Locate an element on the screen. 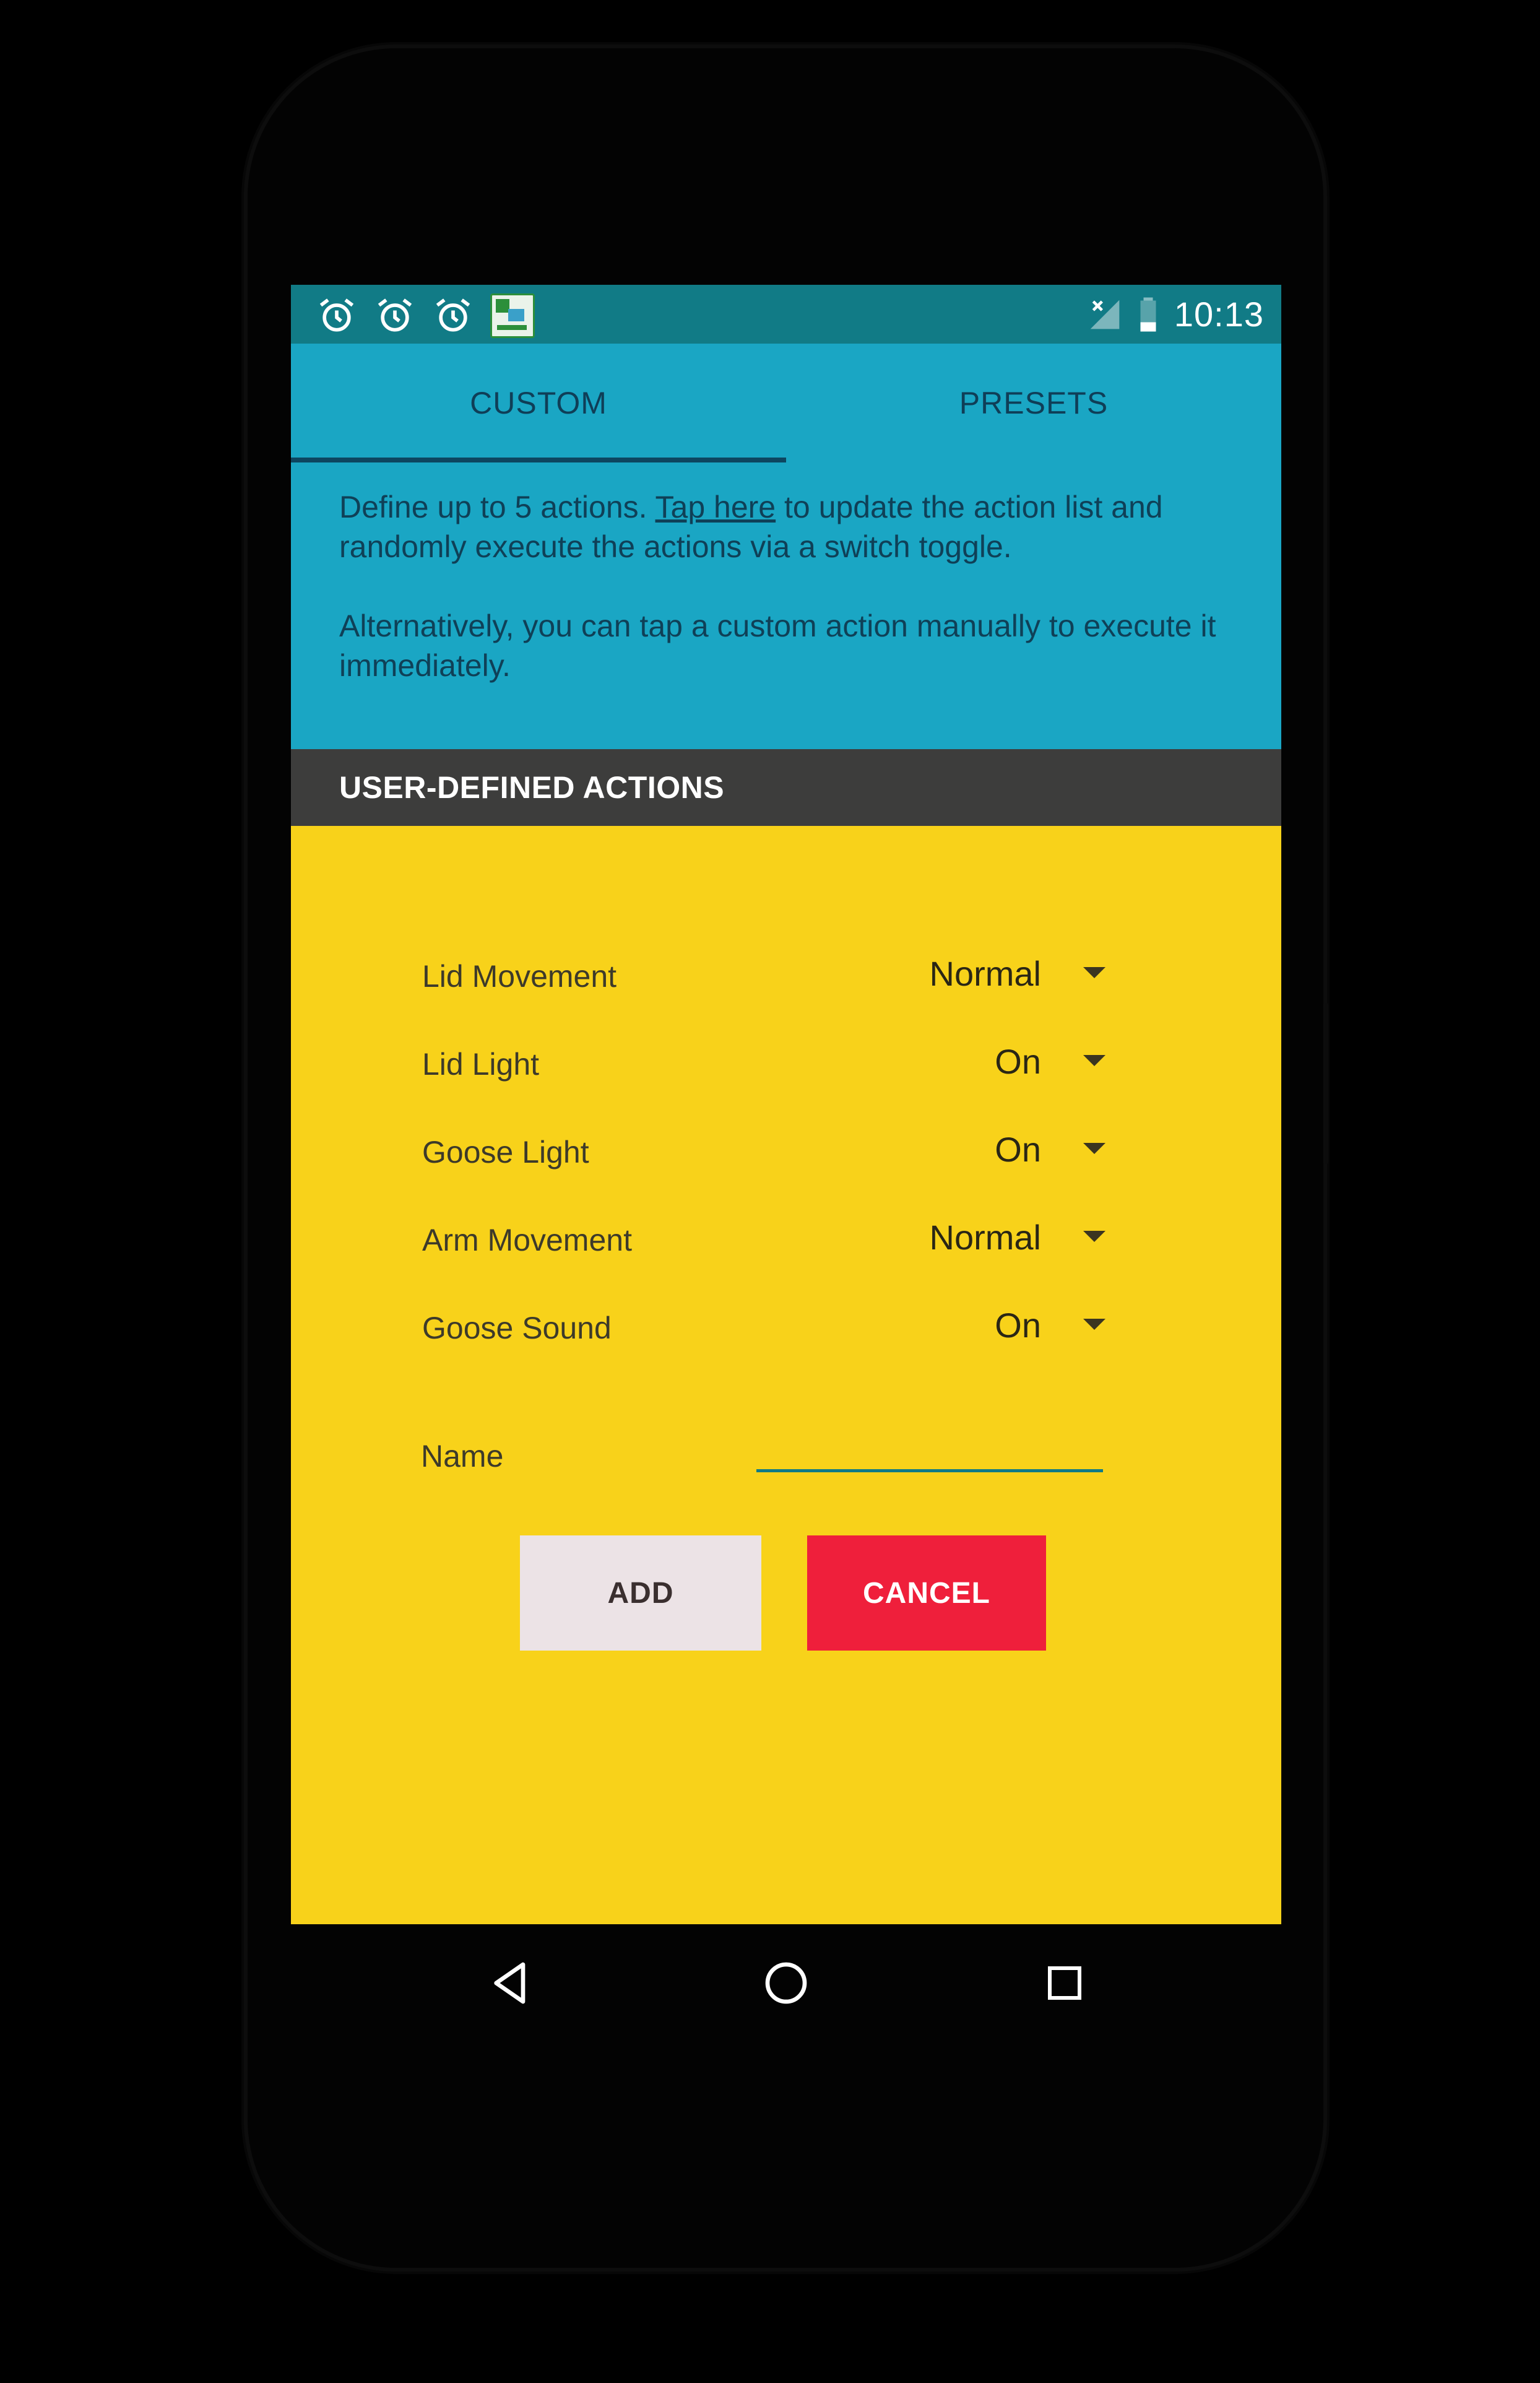  recents-icon is located at coordinates (1065, 1983).